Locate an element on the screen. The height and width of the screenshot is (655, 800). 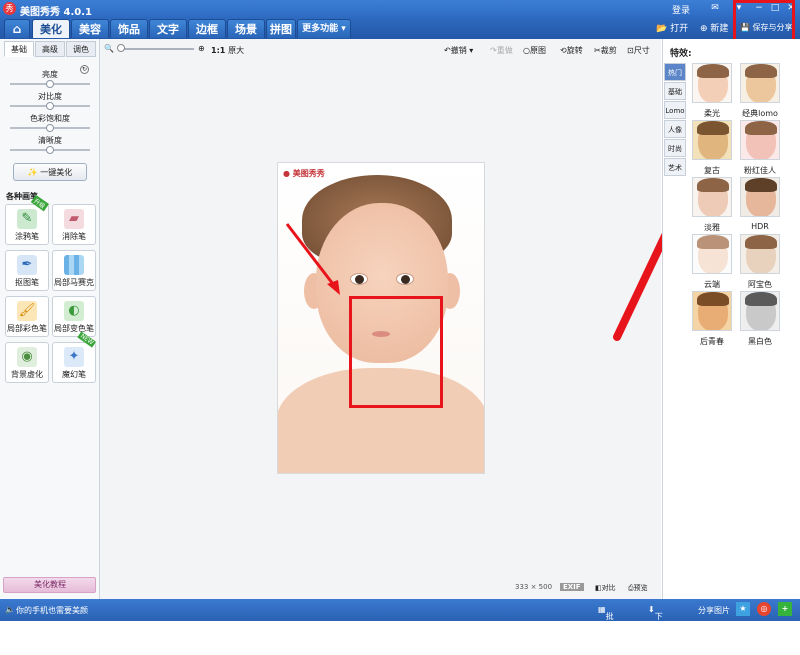
effect-label: 复古 is located at coordinates (712, 170).